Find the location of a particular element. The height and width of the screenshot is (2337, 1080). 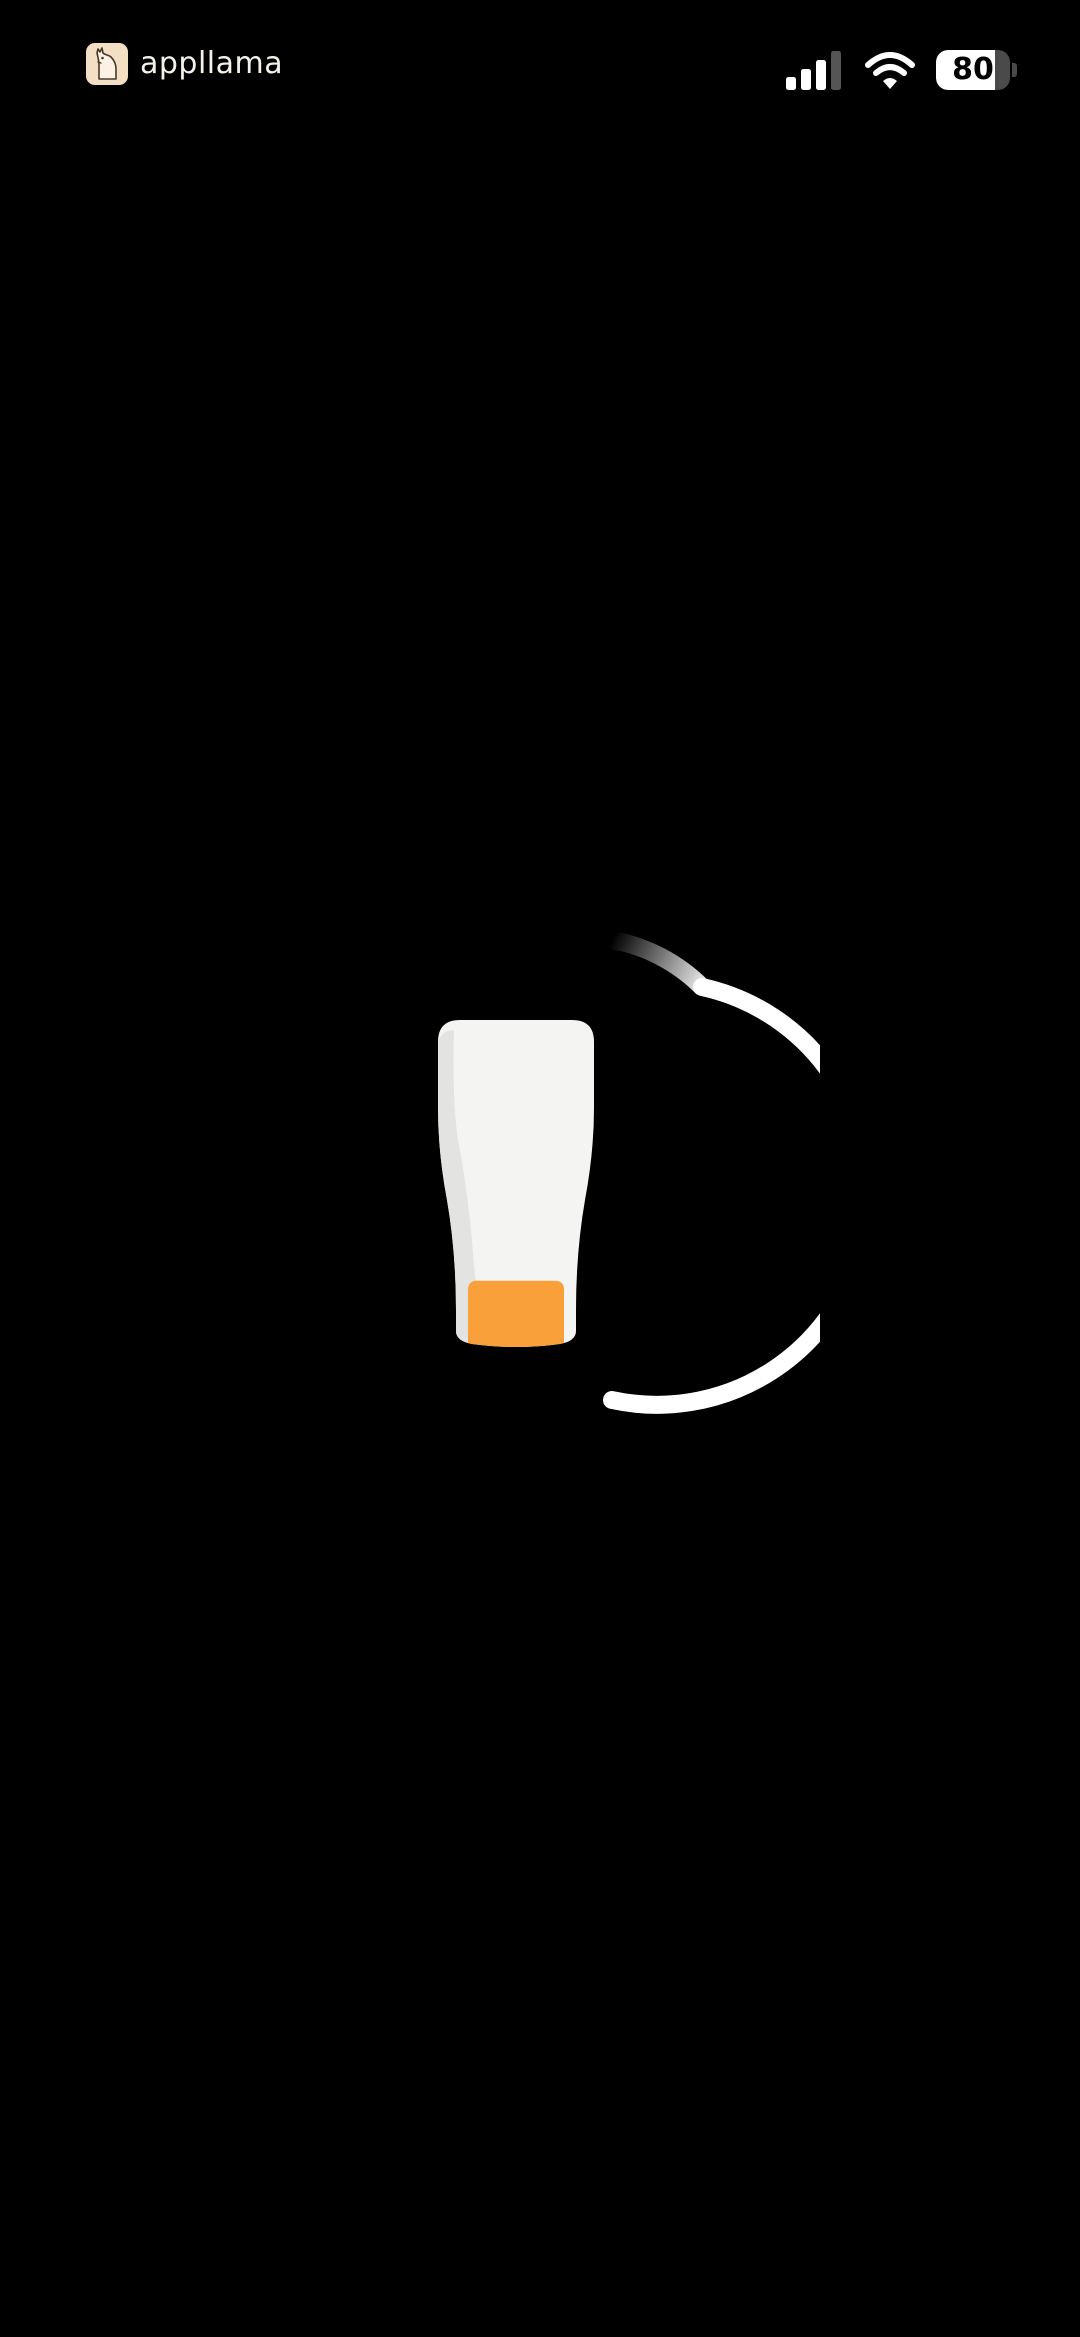

status-bar: appllama 80 is located at coordinates (540, 70).